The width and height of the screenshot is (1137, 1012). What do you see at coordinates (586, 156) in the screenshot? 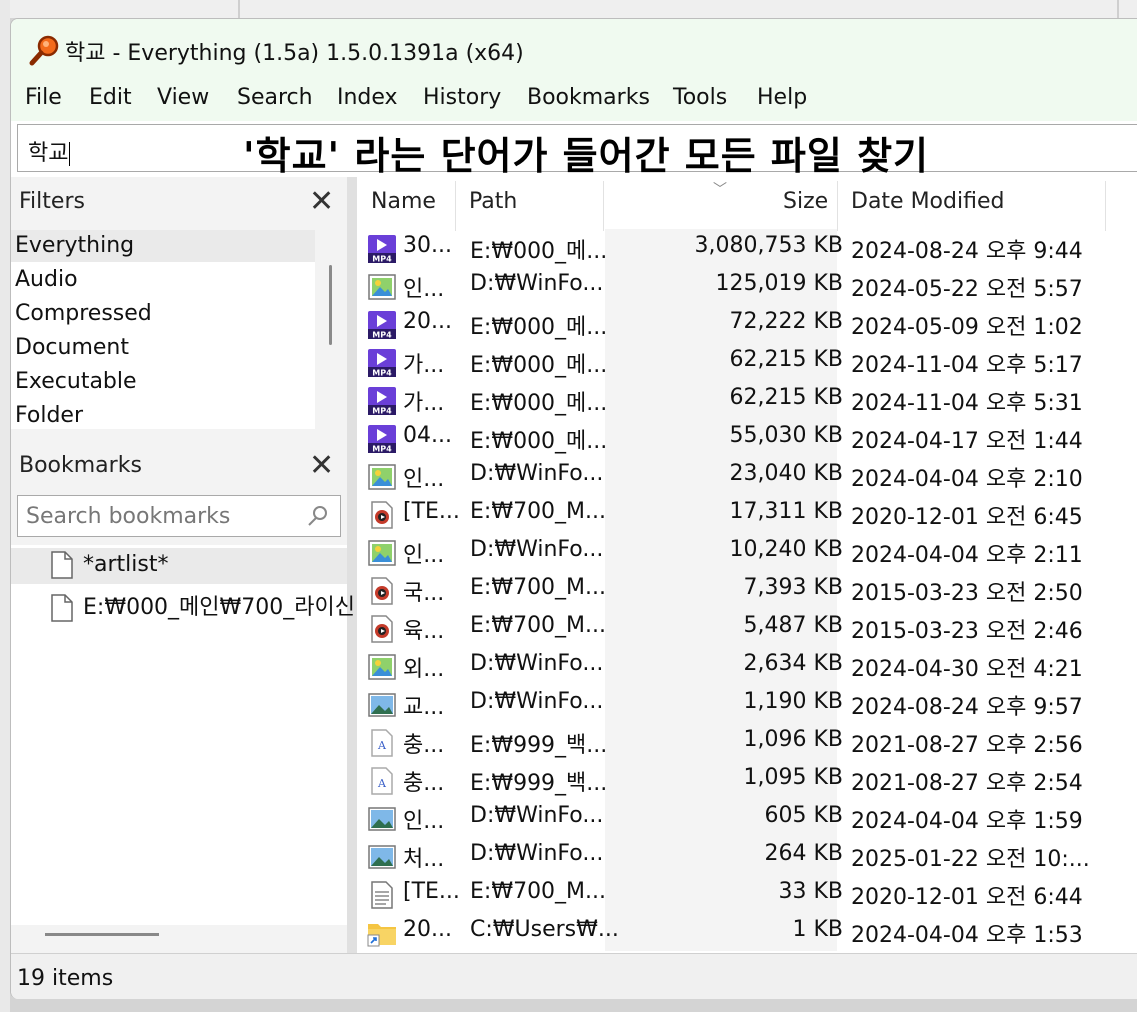
I see `annotation-caption: '학교' 라는 단어가 들어간 모든 파일 찾기` at bounding box center [586, 156].